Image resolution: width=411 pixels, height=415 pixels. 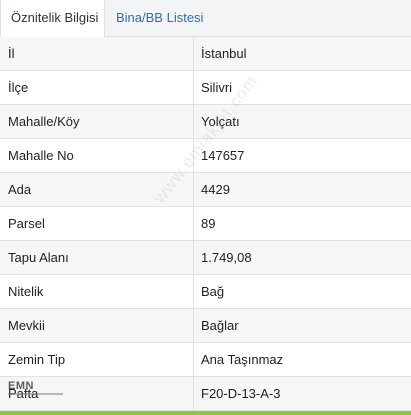 I want to click on bottom-accent-bar, so click(x=205, y=413).